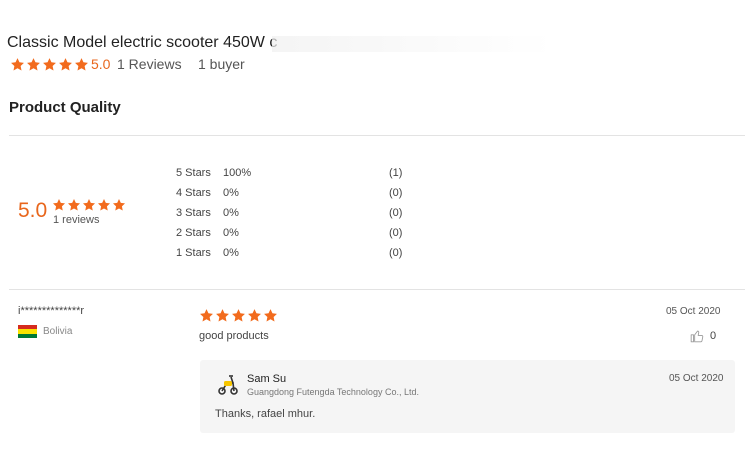 This screenshot has width=750, height=460. Describe the element at coordinates (289, 193) in the screenshot. I see `rating-distribution-row: 4 Stars 0% (0)` at that location.